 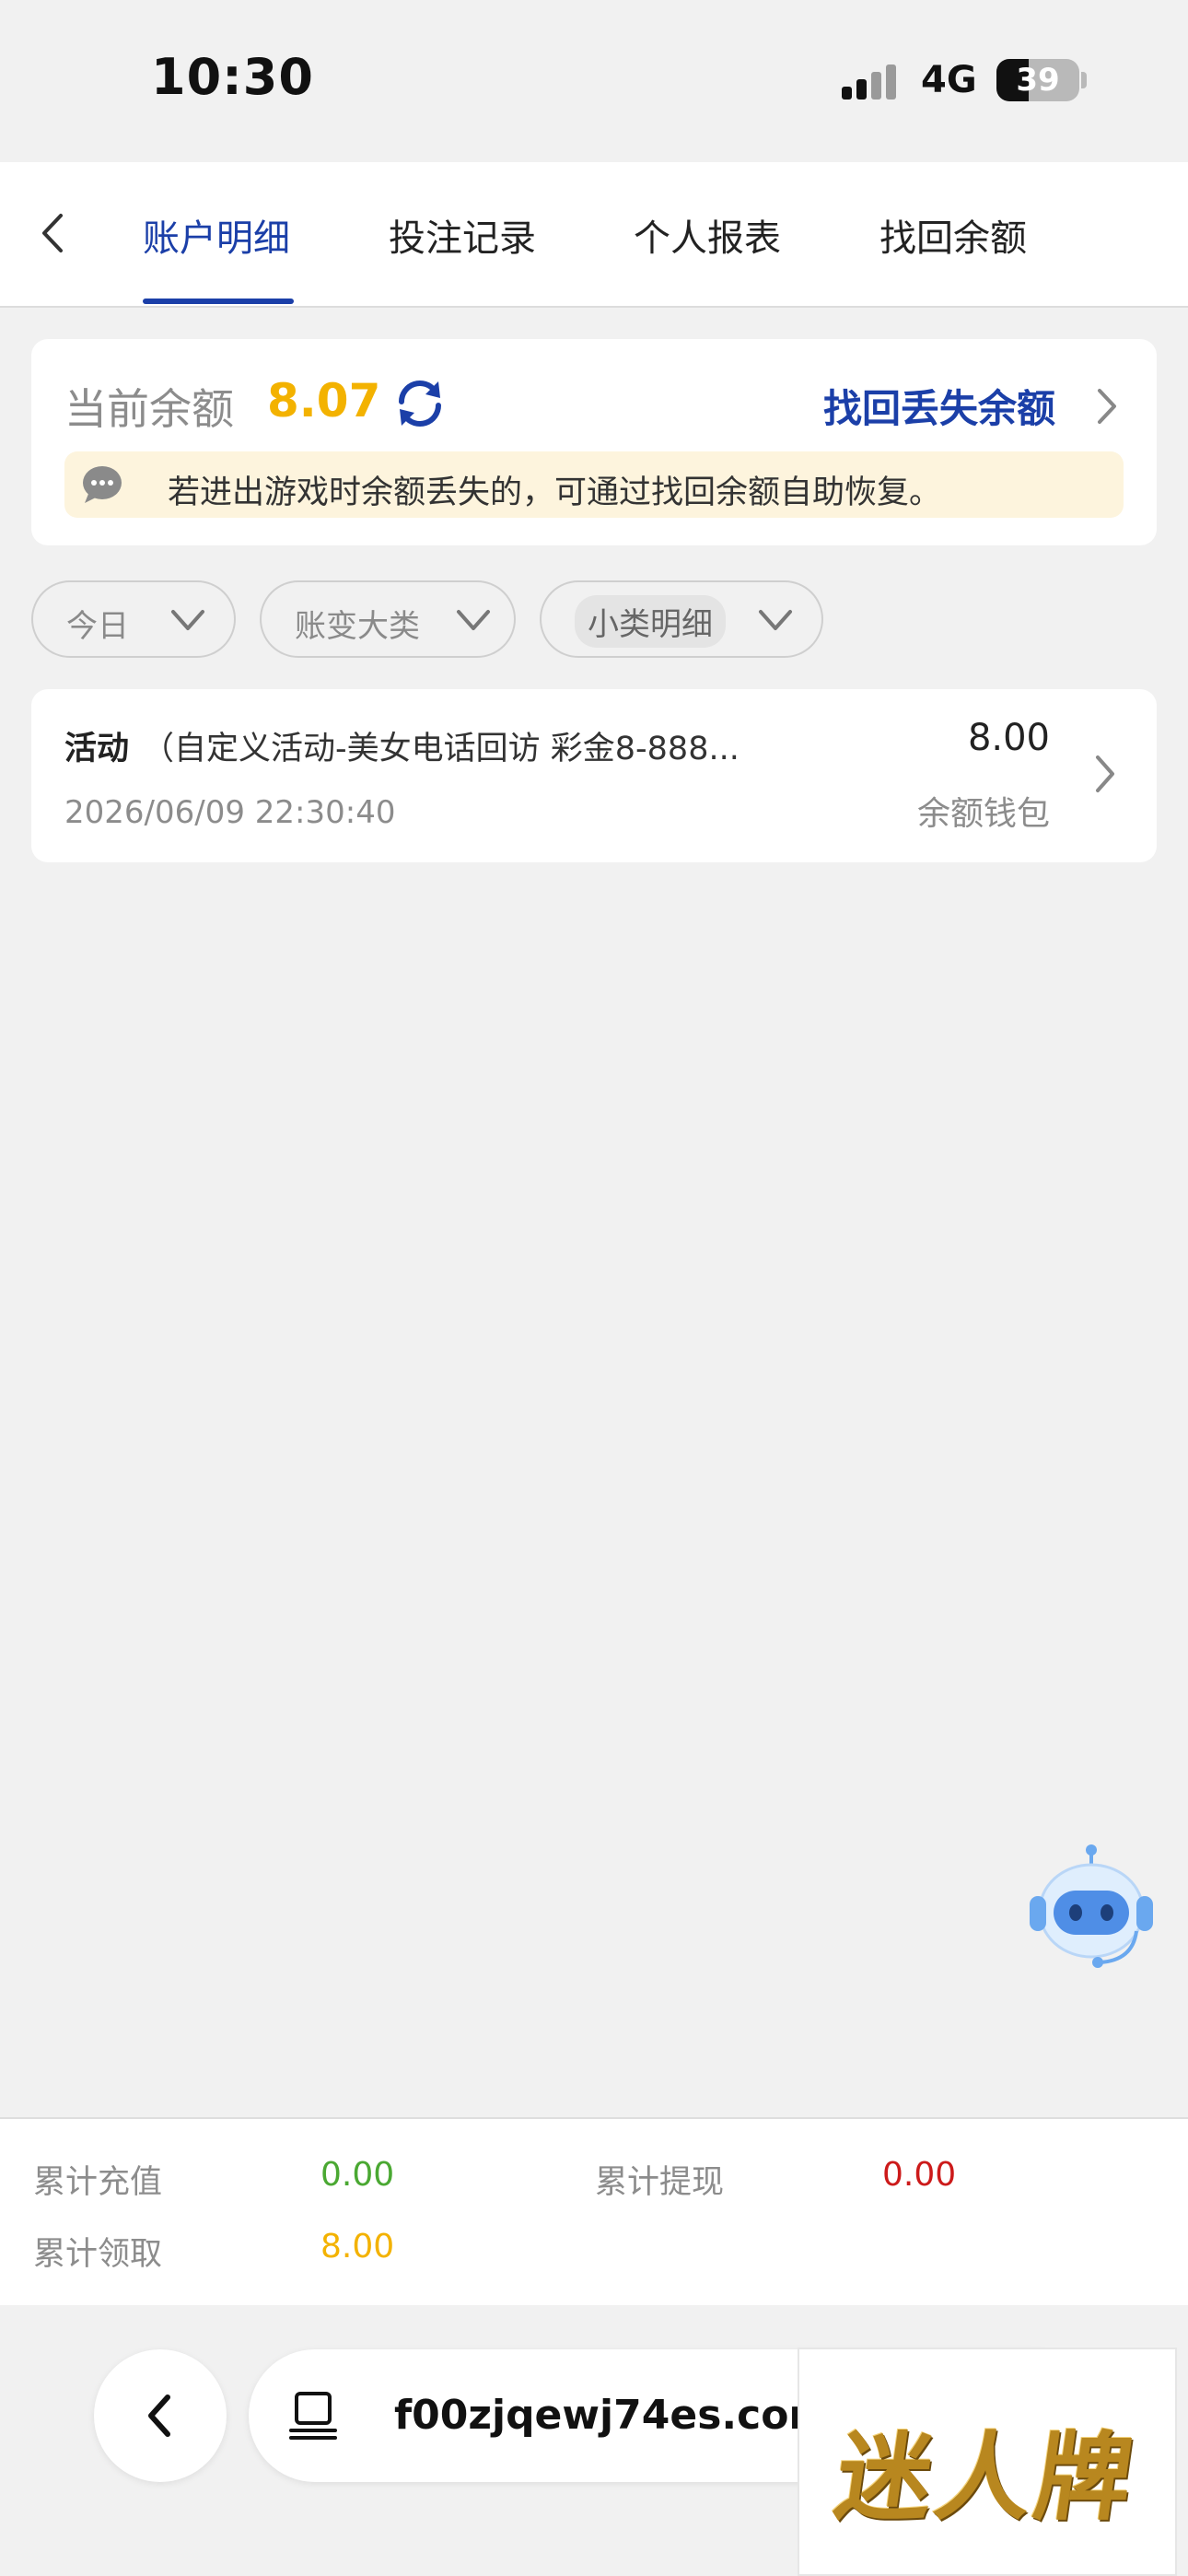 I want to click on filter-category: 账变大类, so click(x=388, y=619).